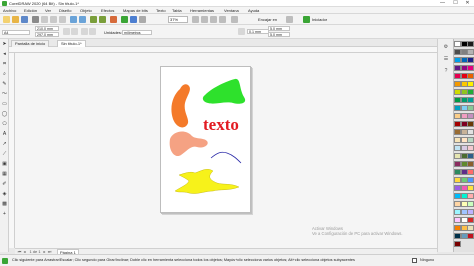  Describe the element at coordinates (258, 31) in the screenshot. I see `nudge-distance-field: 0,1 mm` at that location.